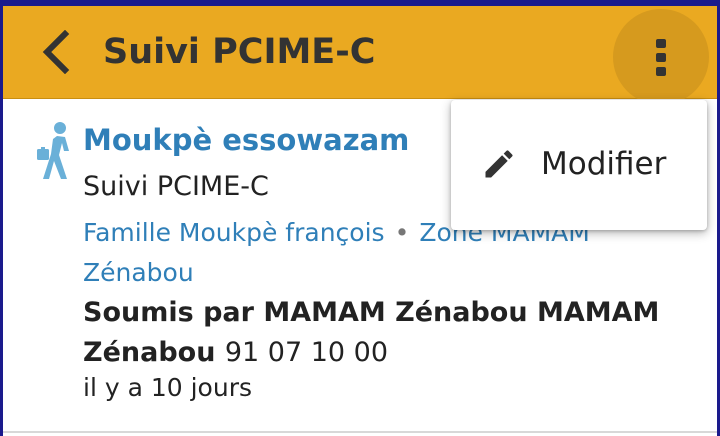 The height and width of the screenshot is (436, 720). I want to click on overflow-menu: Modifier, so click(579, 165).